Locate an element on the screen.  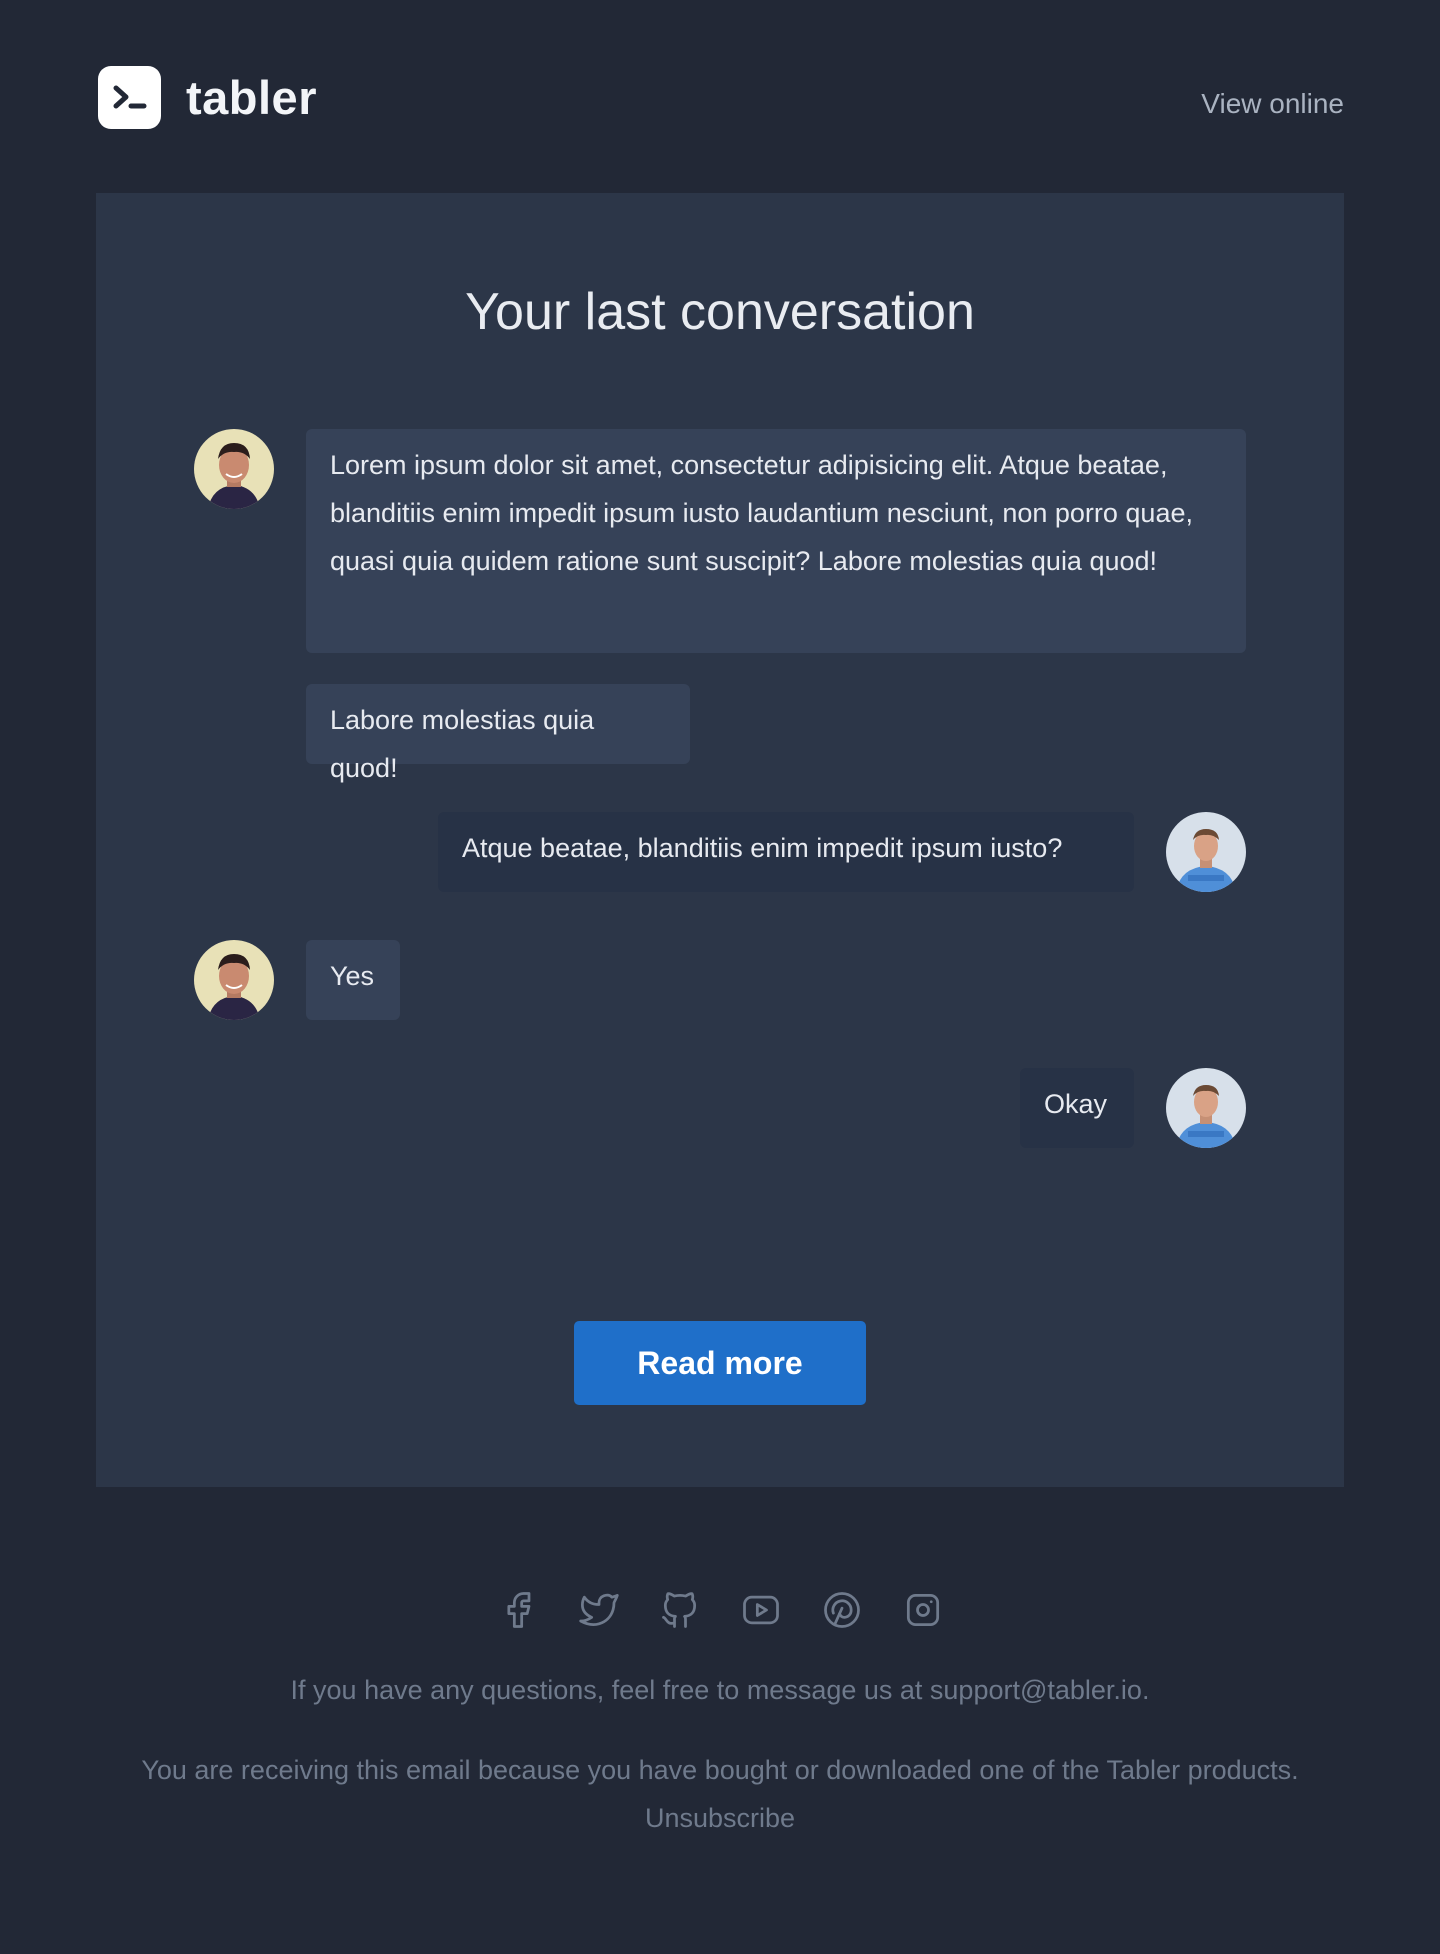
brand-logo: tabler is located at coordinates (207, 97).